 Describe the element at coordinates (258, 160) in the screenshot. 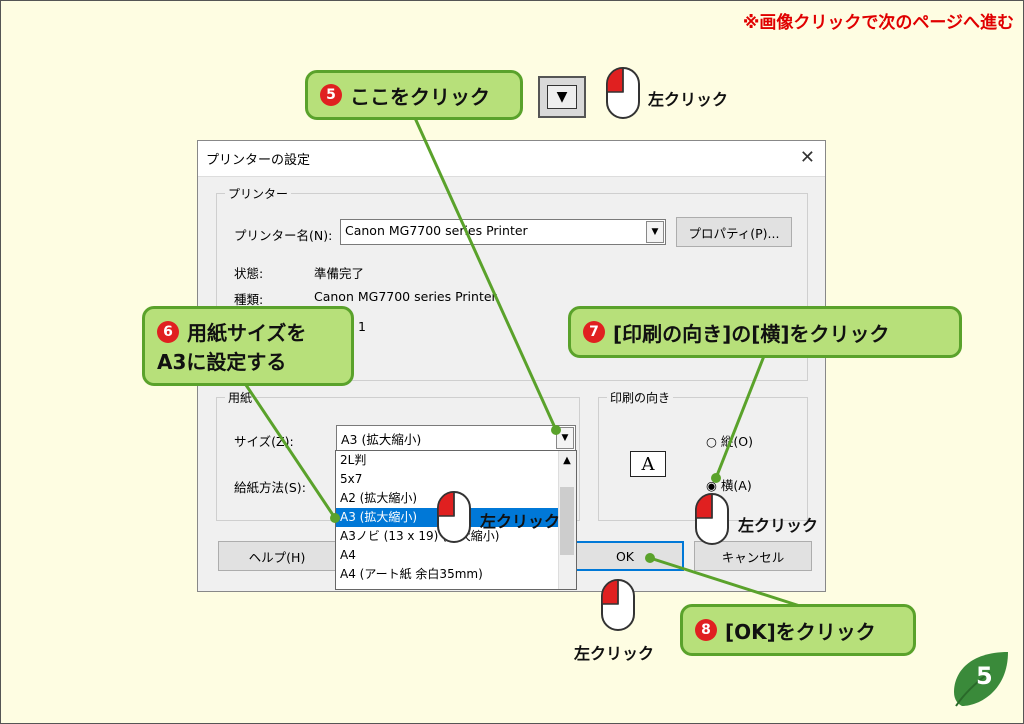

I see `dialog-title: プリンターの設定` at that location.